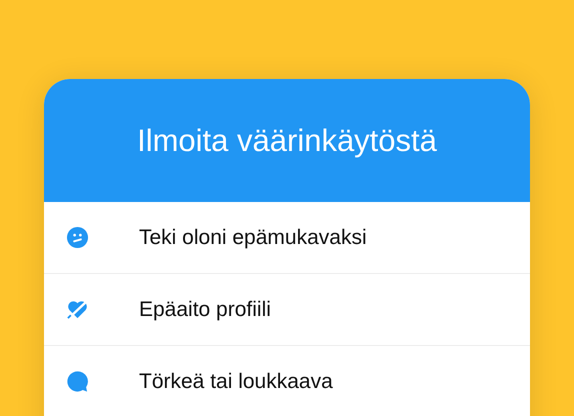  What do you see at coordinates (253, 238) in the screenshot?
I see `option-label: Teki oloni epämukavaksi` at bounding box center [253, 238].